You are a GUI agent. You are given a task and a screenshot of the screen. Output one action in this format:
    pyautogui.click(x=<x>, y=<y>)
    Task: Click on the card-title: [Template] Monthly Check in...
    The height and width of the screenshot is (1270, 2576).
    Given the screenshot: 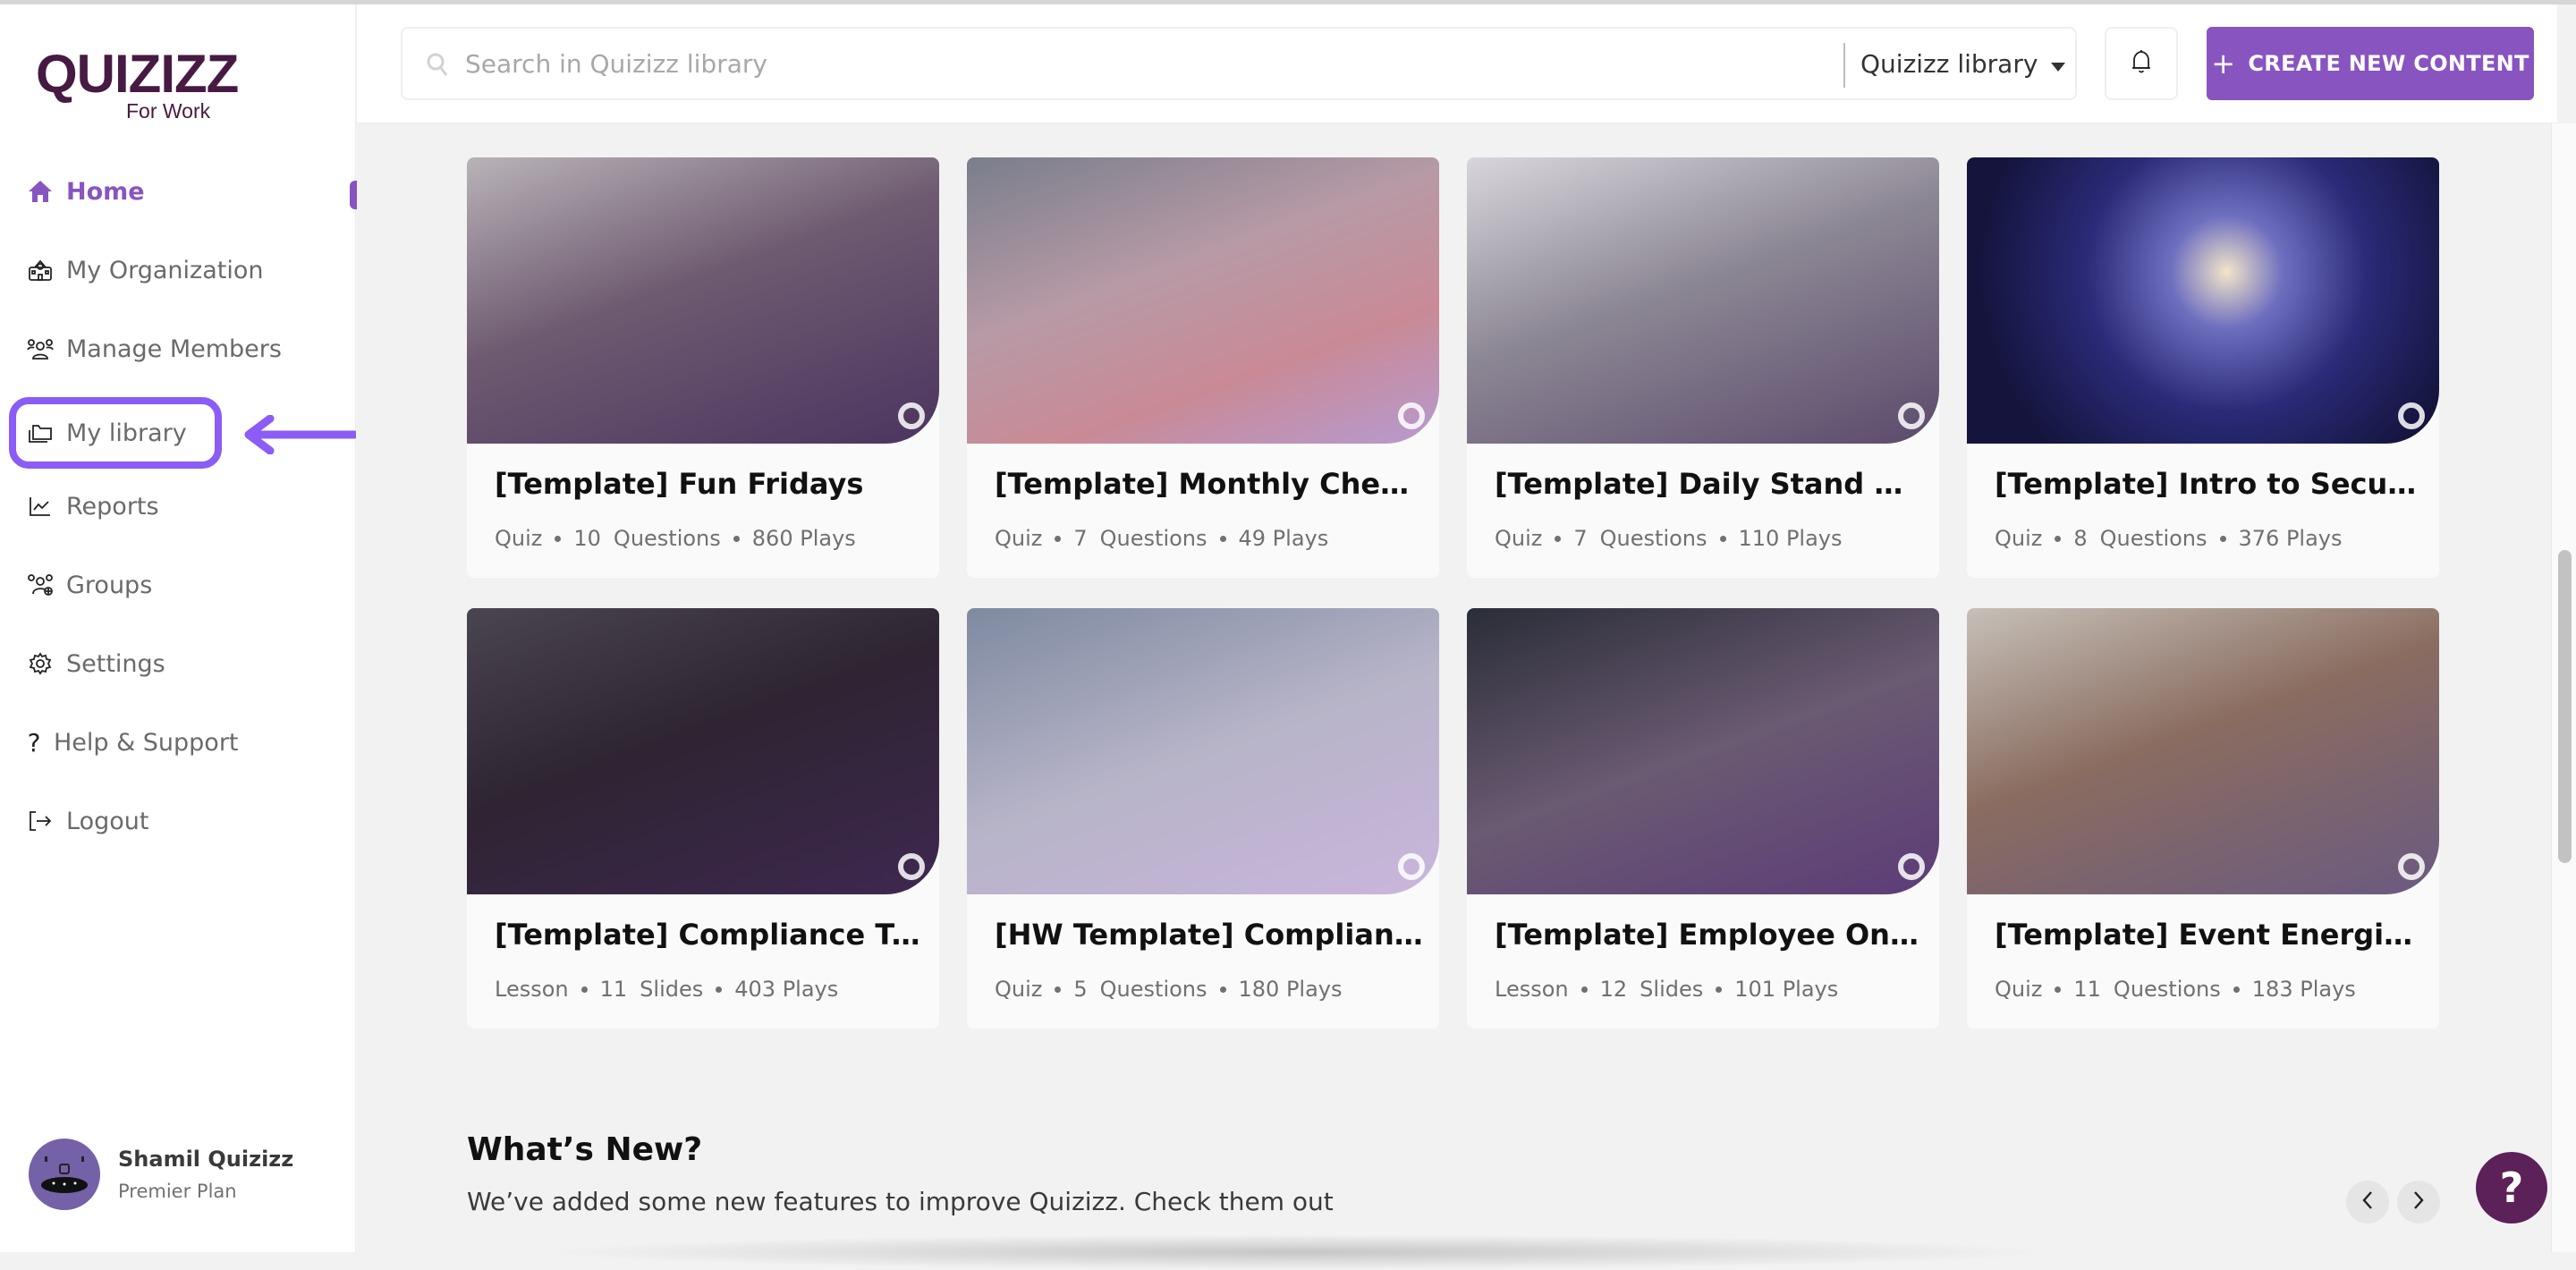 What is the action you would take?
    pyautogui.click(x=1209, y=484)
    